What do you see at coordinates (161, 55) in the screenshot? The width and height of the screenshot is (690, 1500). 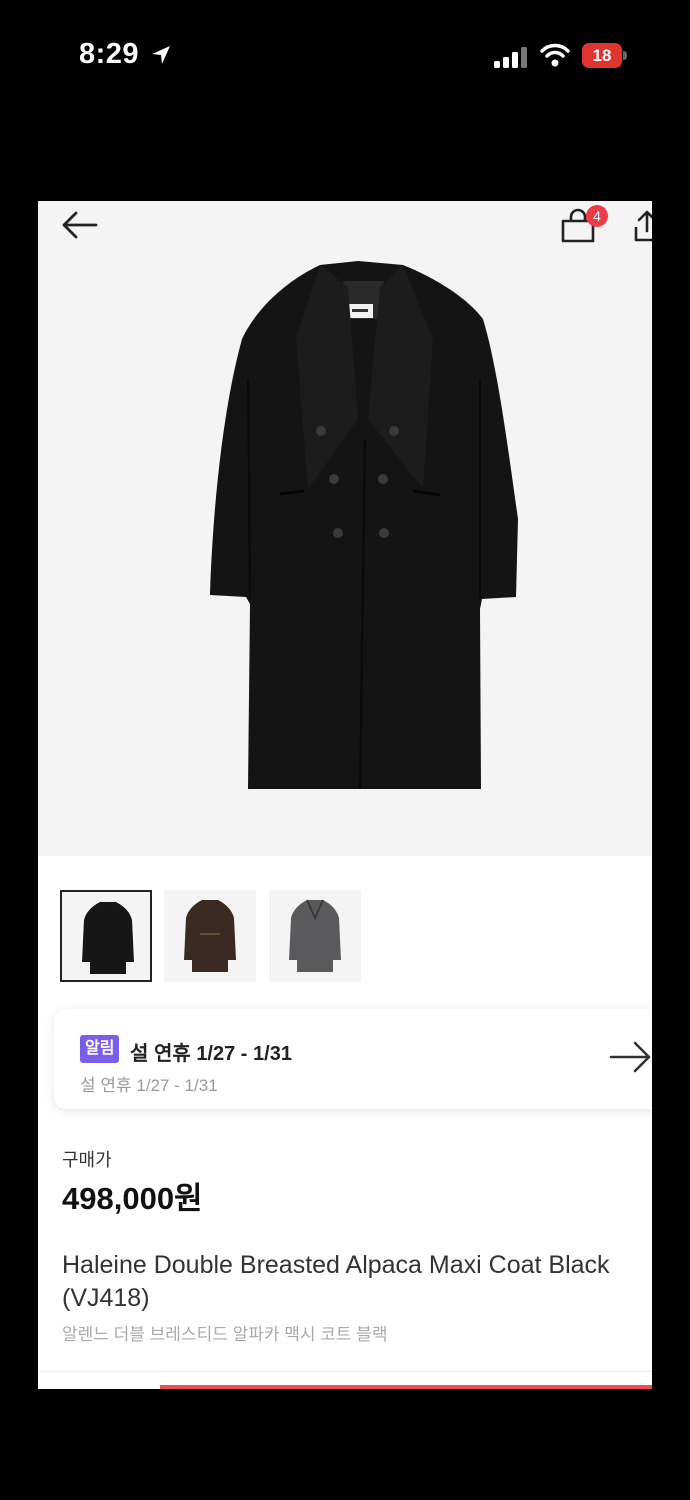 I see `location-arrow-icon` at bounding box center [161, 55].